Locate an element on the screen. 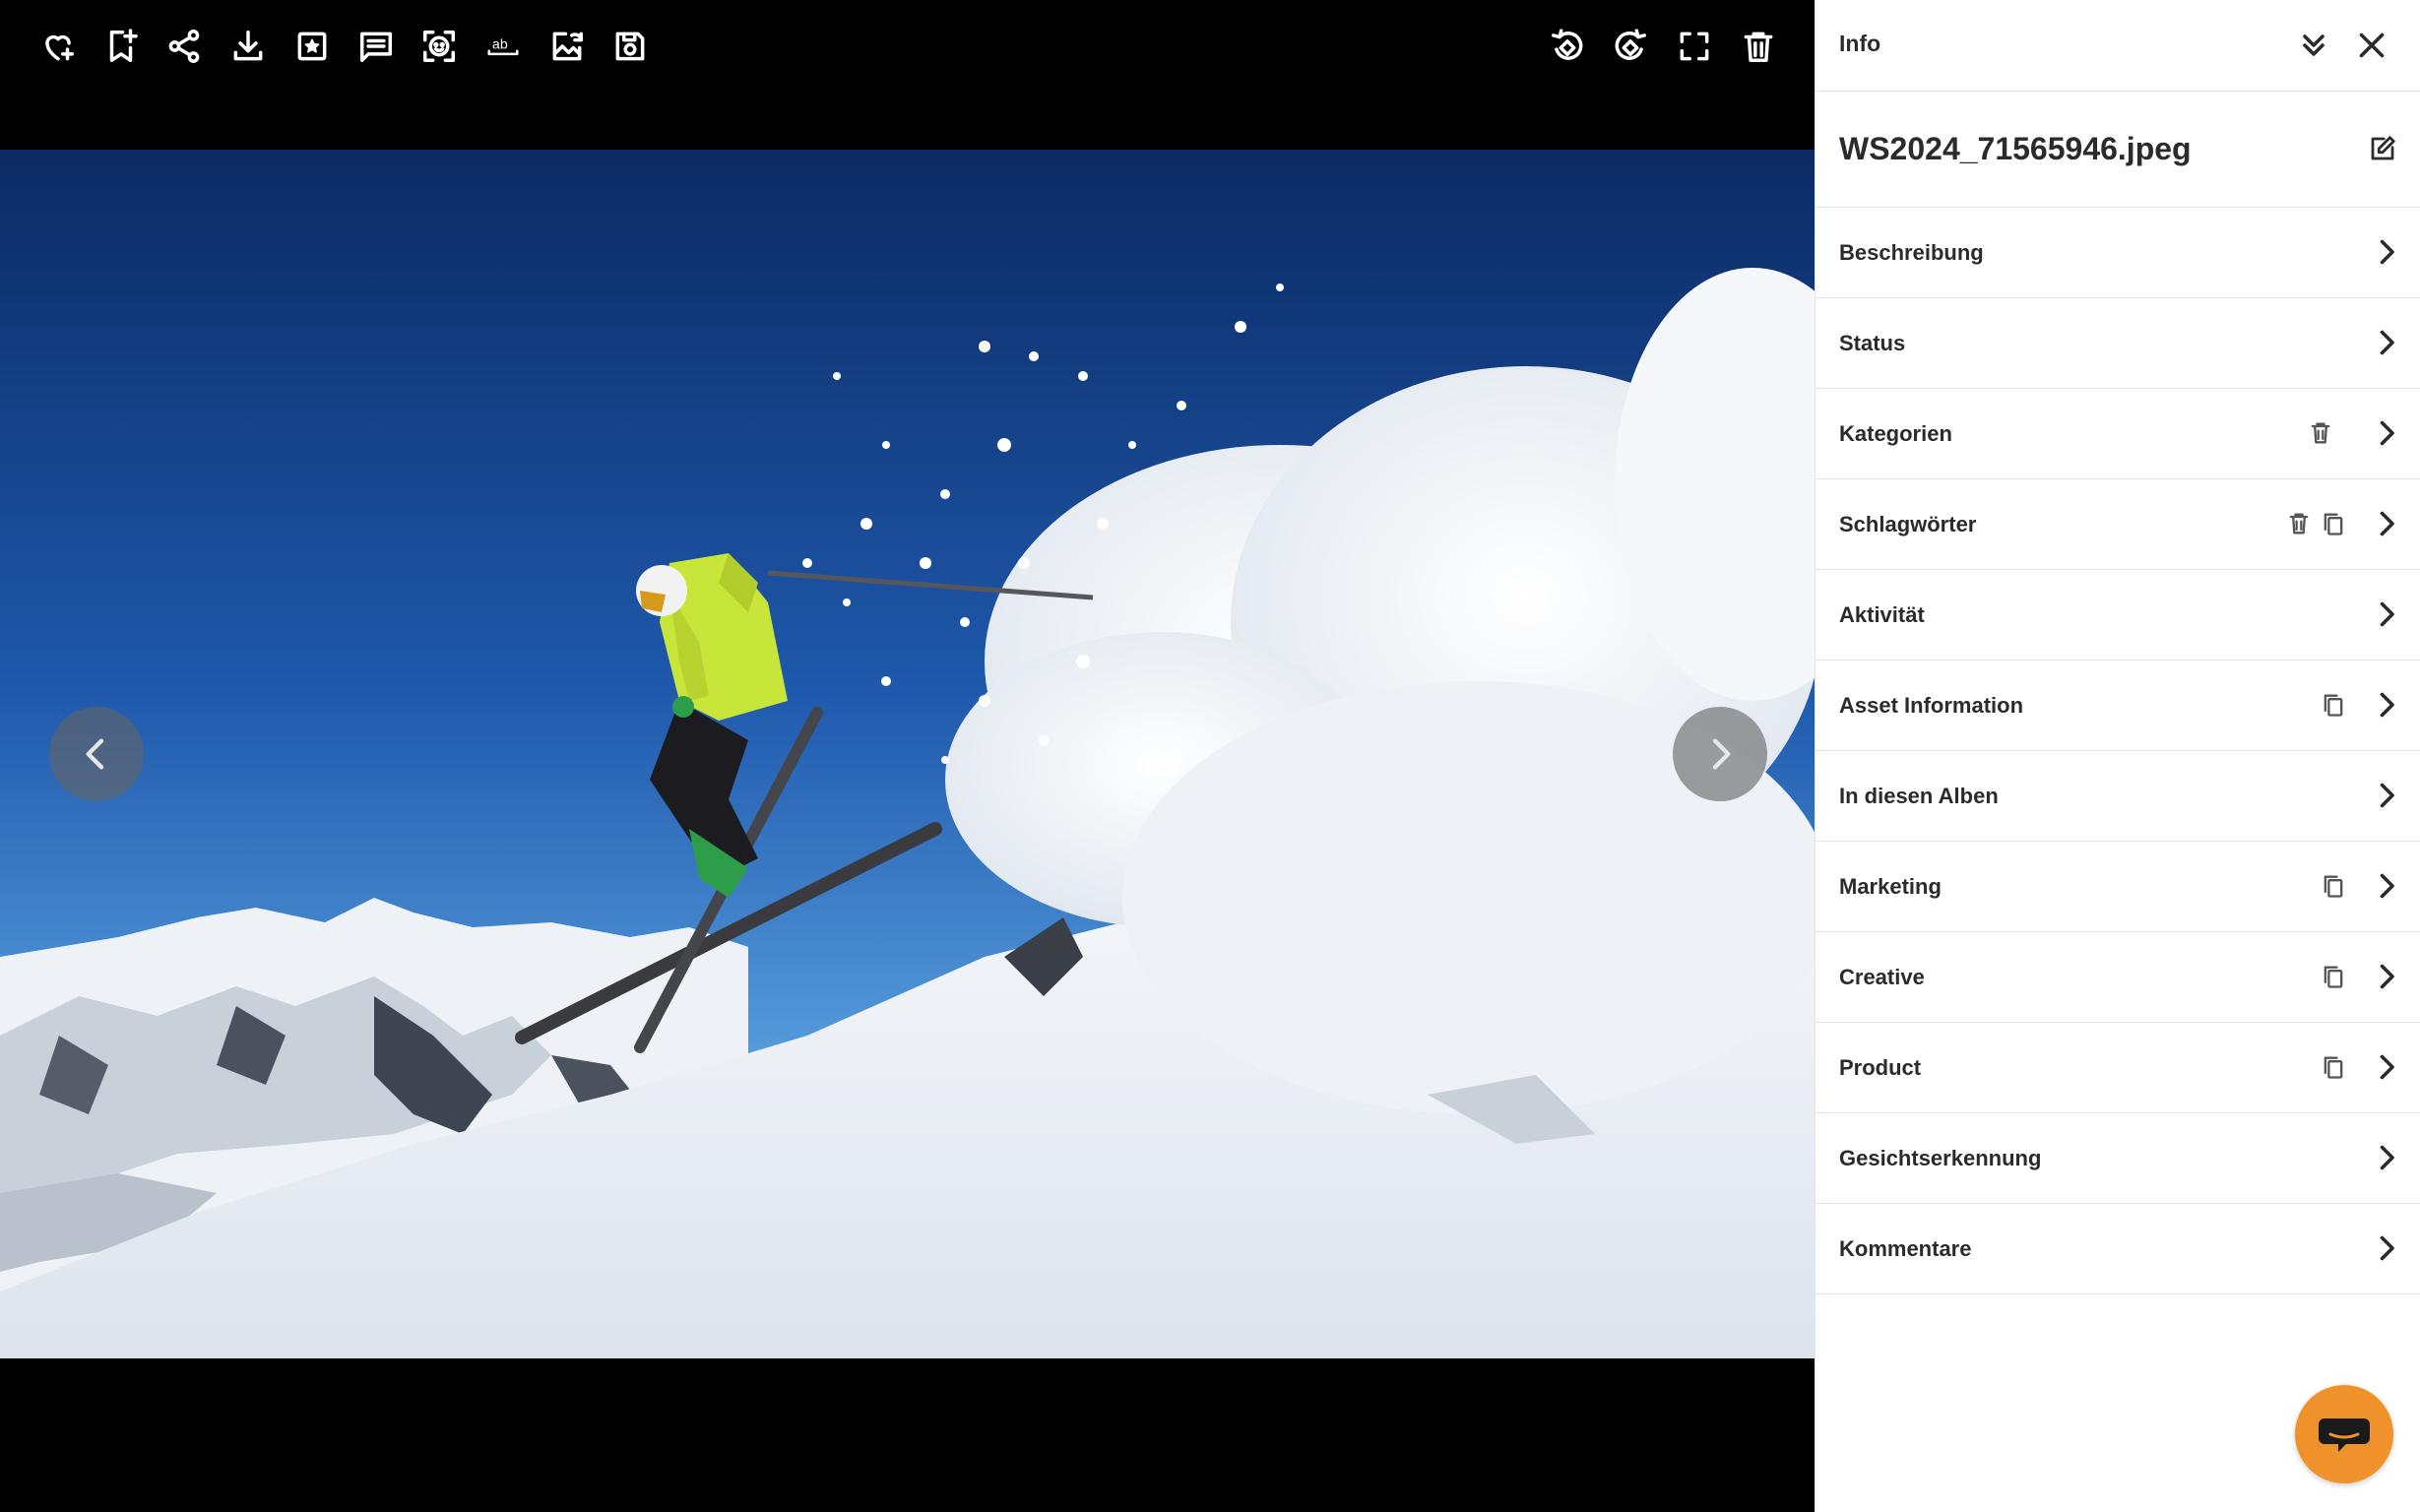 Image resolution: width=2420 pixels, height=1512 pixels. chat-button is located at coordinates (2344, 1434).